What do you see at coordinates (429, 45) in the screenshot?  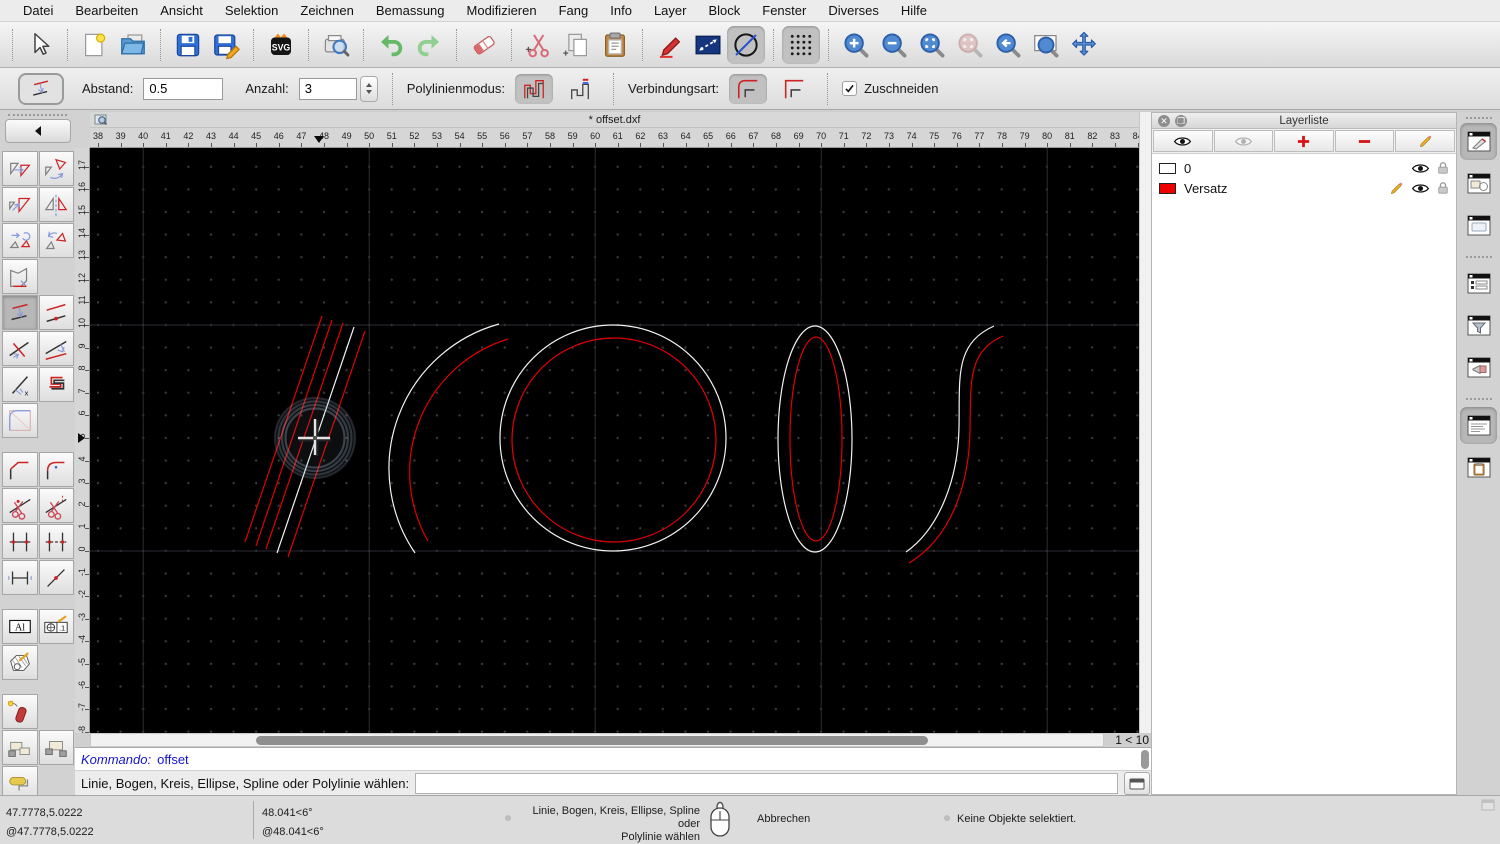 I see `redo-button` at bounding box center [429, 45].